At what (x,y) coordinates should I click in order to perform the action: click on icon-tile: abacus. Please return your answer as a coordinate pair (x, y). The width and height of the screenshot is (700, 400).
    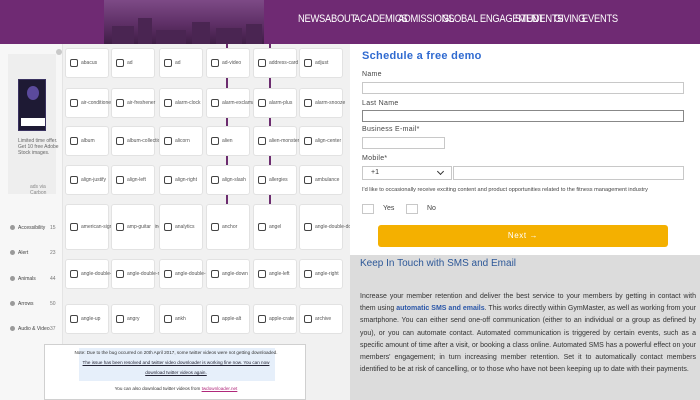
    Looking at the image, I should click on (87, 63).